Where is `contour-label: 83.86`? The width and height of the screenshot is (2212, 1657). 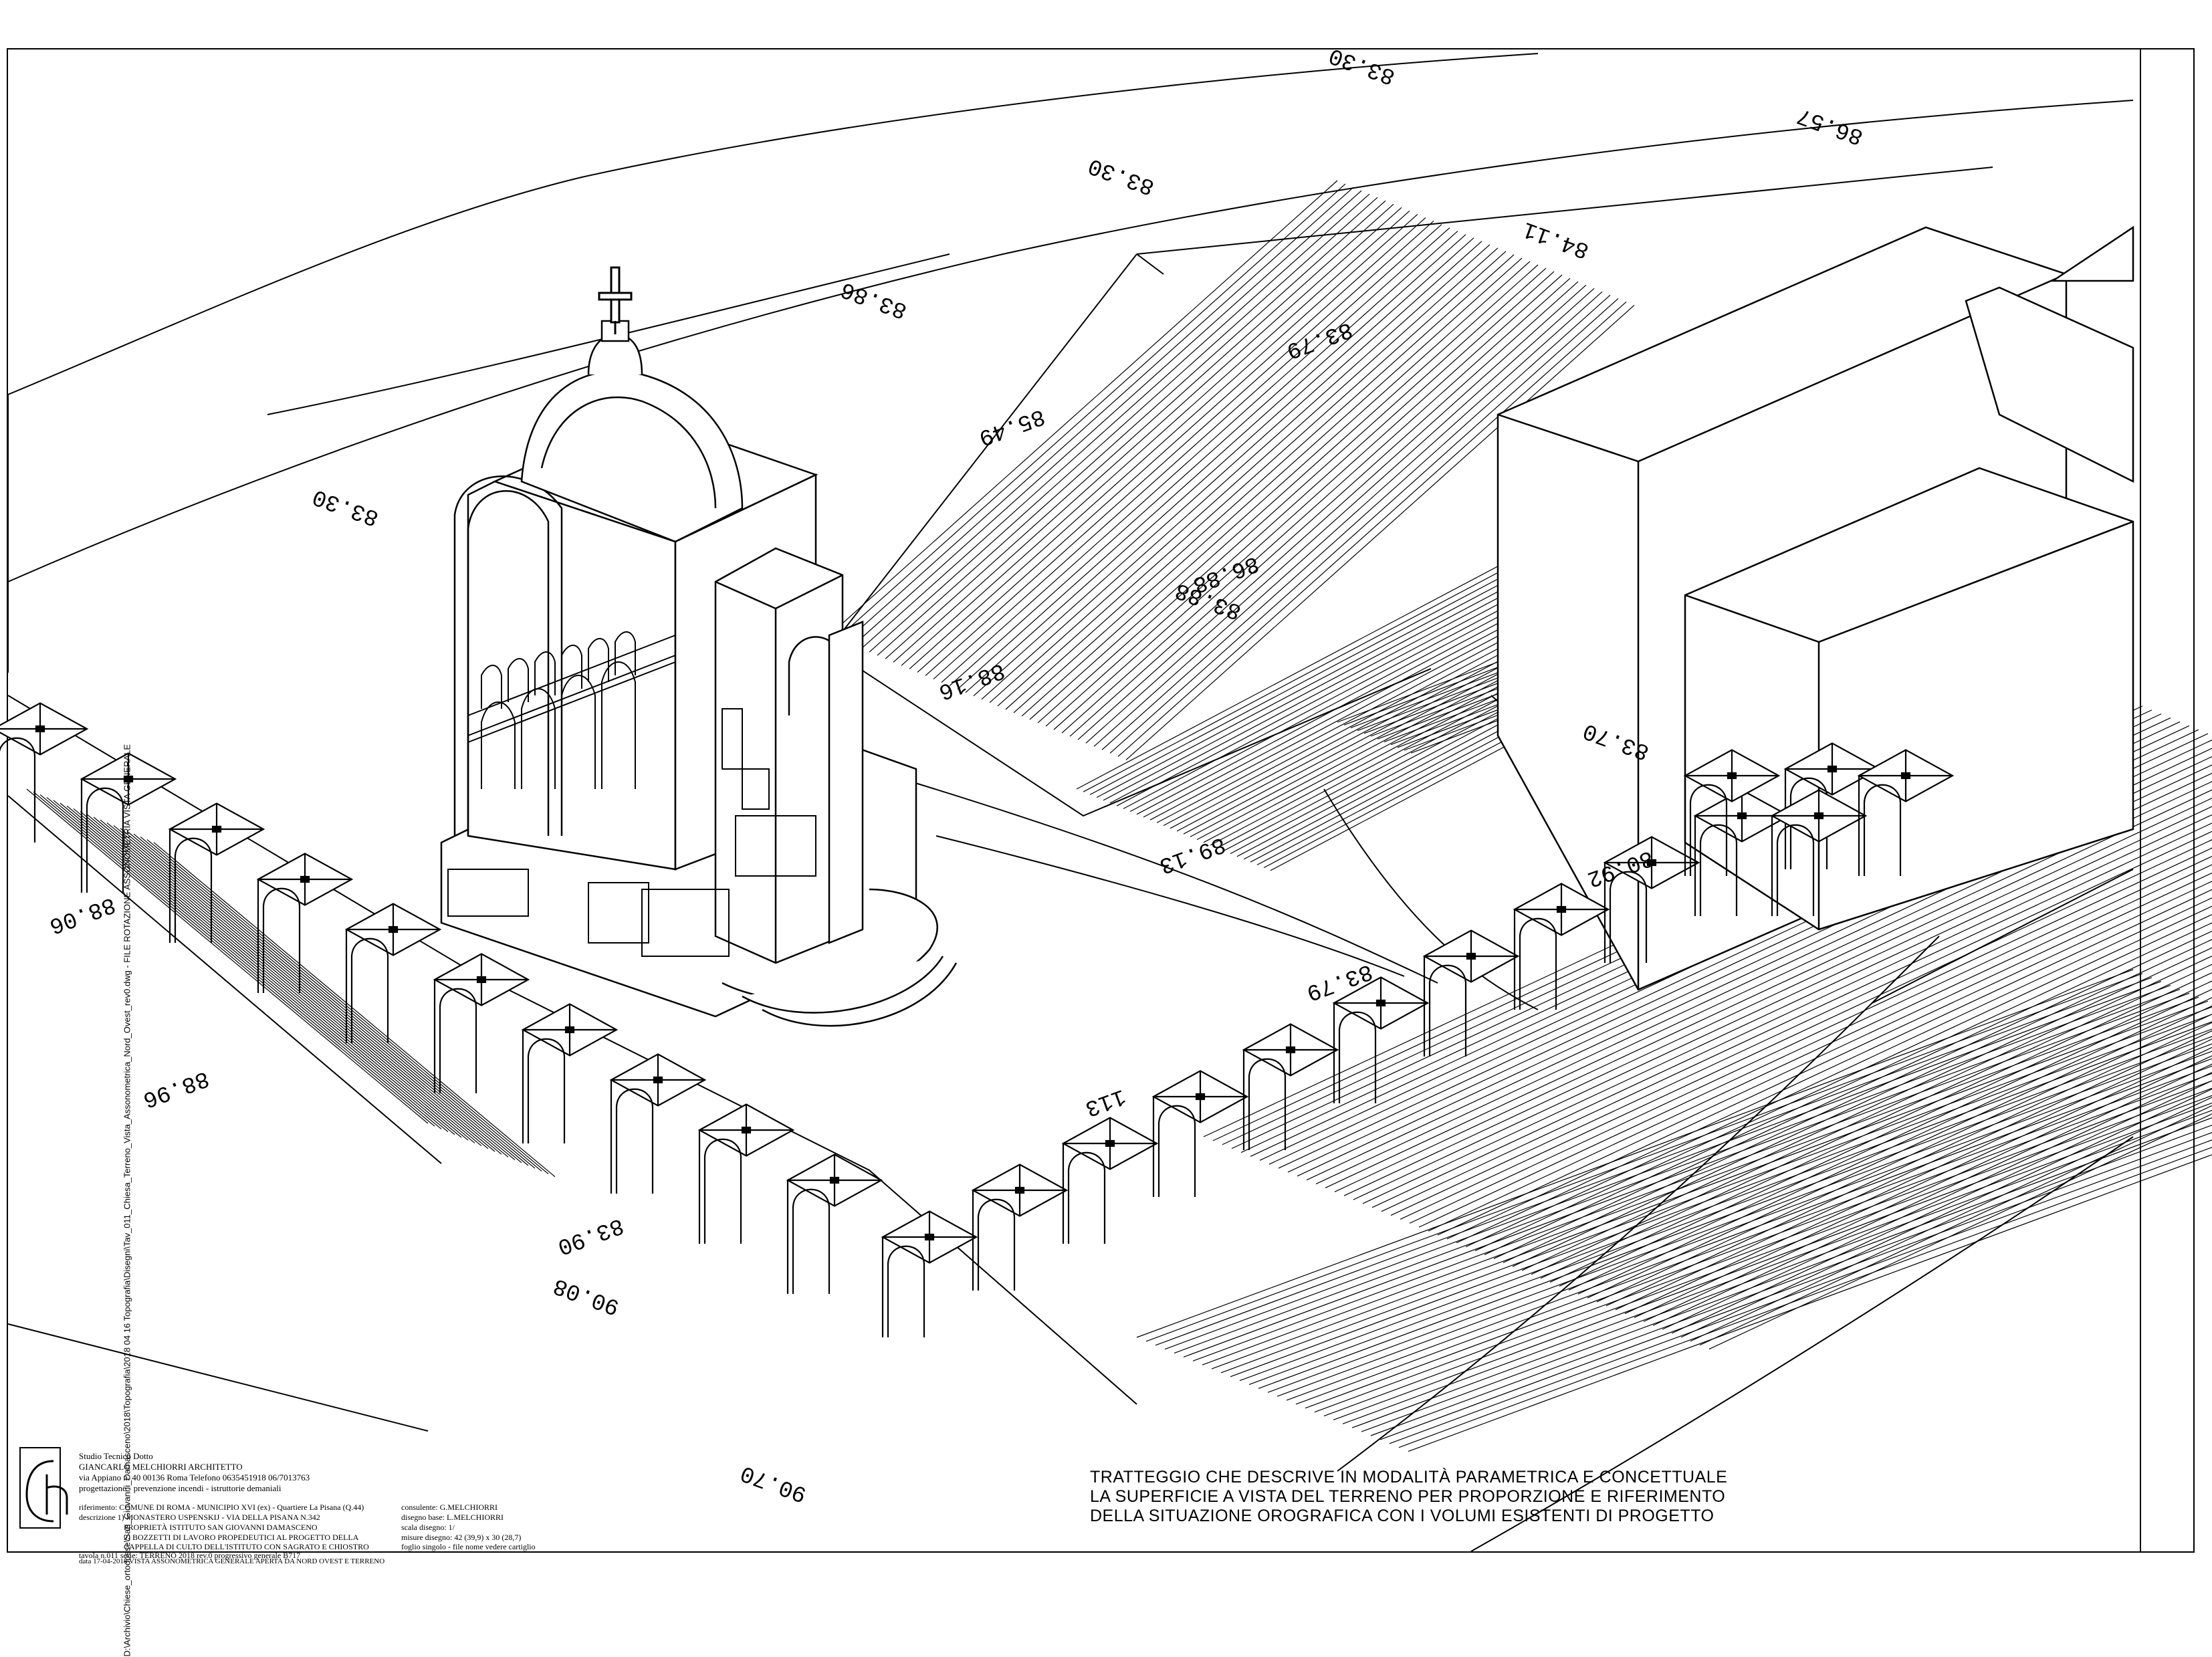 contour-label: 83.86 is located at coordinates (874, 299).